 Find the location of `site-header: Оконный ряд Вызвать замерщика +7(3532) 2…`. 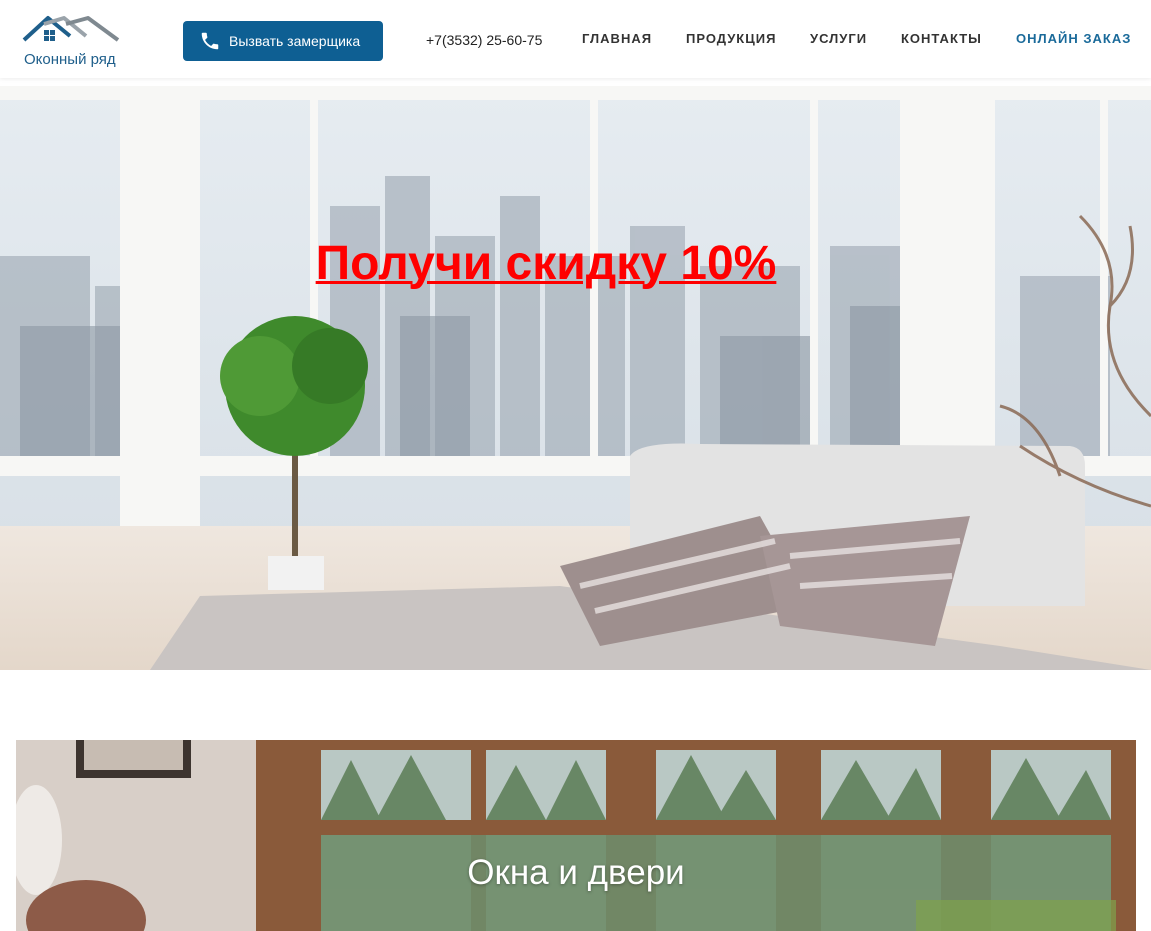

site-header: Оконный ряд Вызвать замерщика +7(3532) 2… is located at coordinates (575, 39).